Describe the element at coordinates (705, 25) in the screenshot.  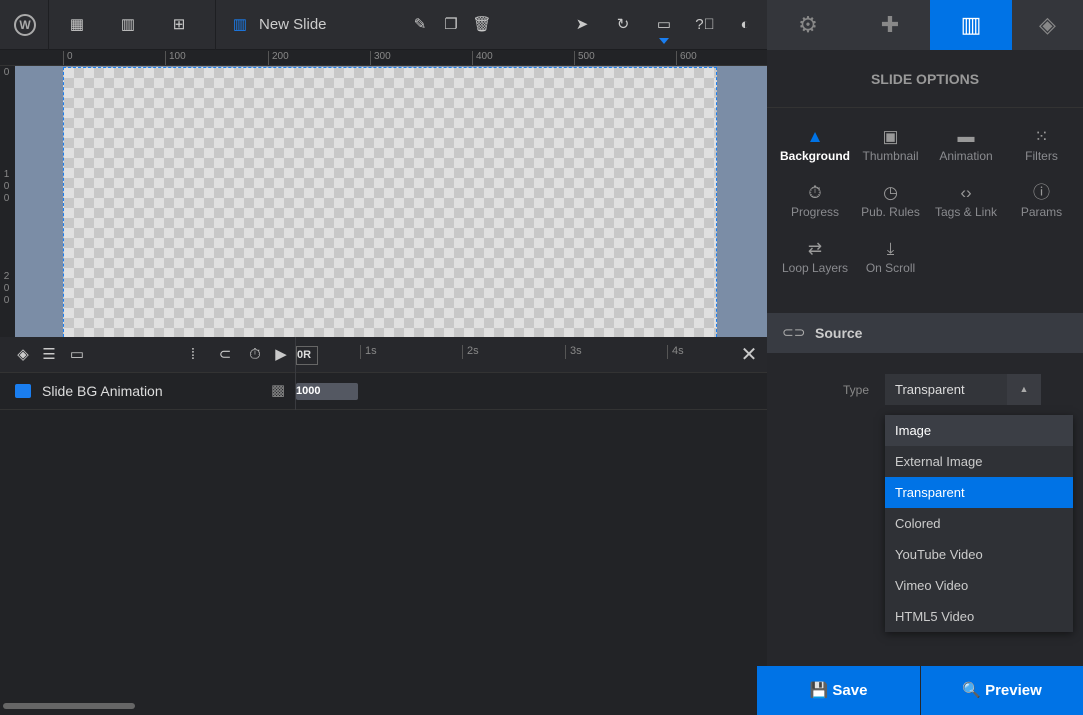
I see `help-icon: ?⃝` at that location.